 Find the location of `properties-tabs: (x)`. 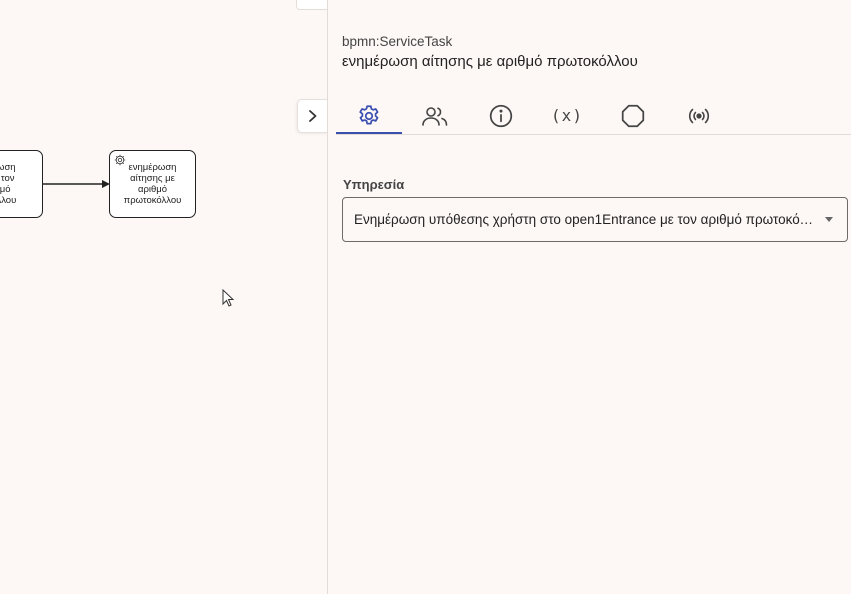

properties-tabs: (x) is located at coordinates (593, 116).